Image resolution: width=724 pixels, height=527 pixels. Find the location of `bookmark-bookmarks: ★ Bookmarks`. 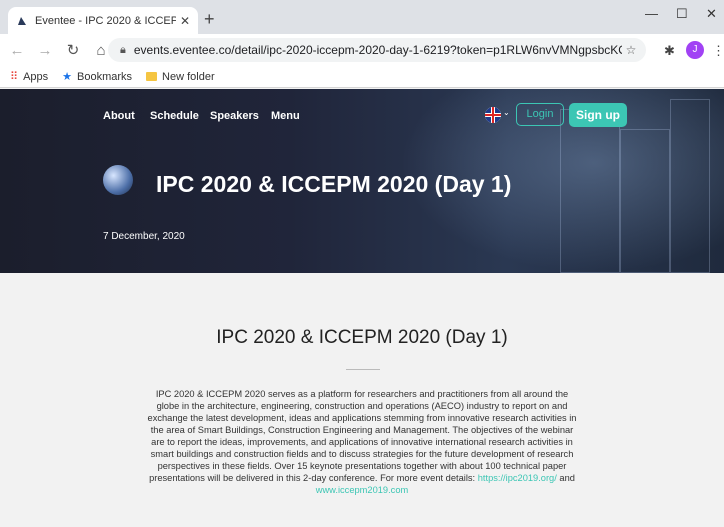

bookmark-bookmarks: ★ Bookmarks is located at coordinates (97, 77).